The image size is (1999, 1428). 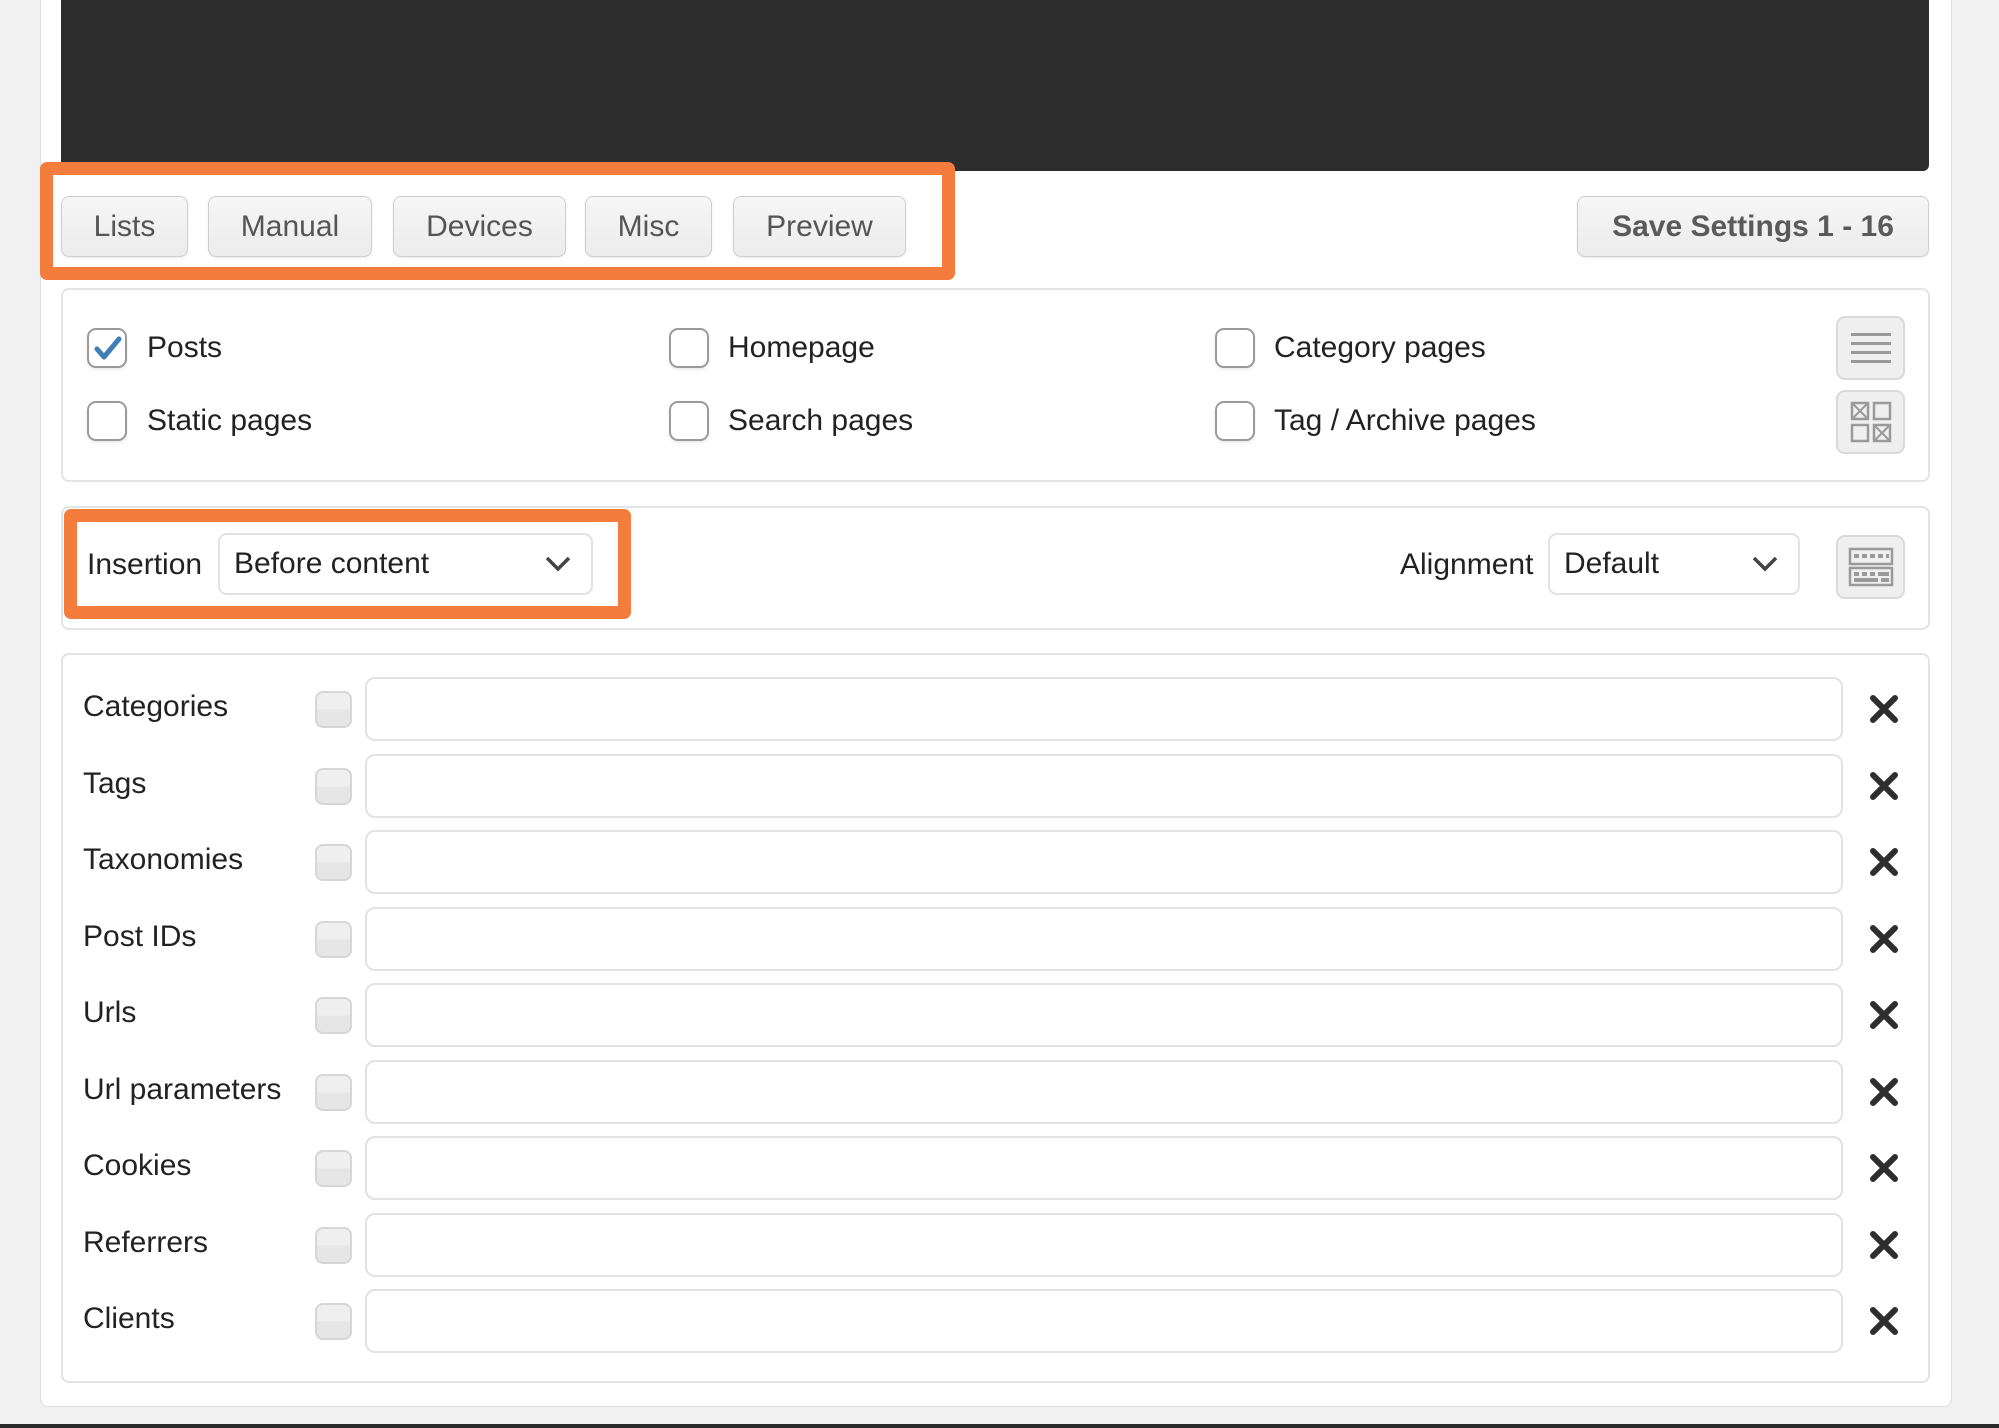 What do you see at coordinates (1104, 709) in the screenshot?
I see `filter-input-categories` at bounding box center [1104, 709].